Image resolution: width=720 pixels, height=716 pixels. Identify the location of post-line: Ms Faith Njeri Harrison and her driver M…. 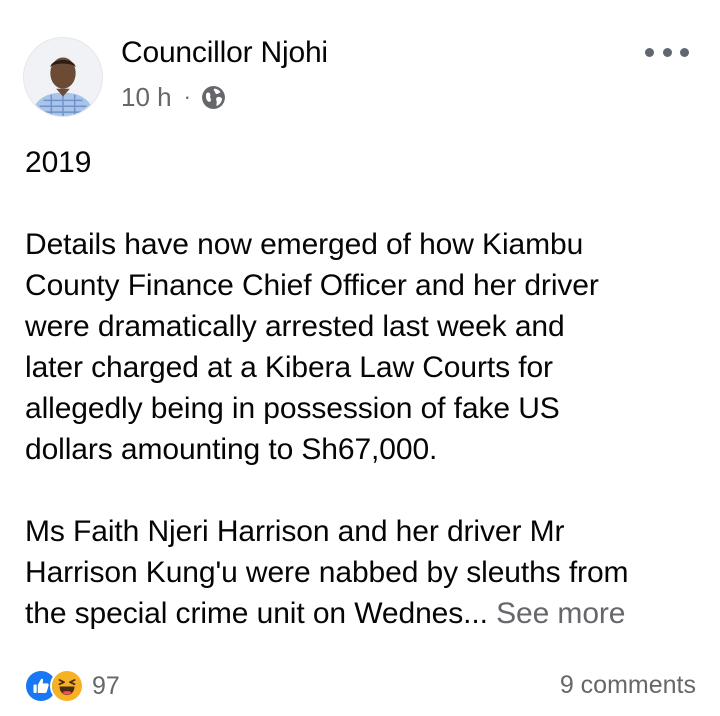
(295, 531).